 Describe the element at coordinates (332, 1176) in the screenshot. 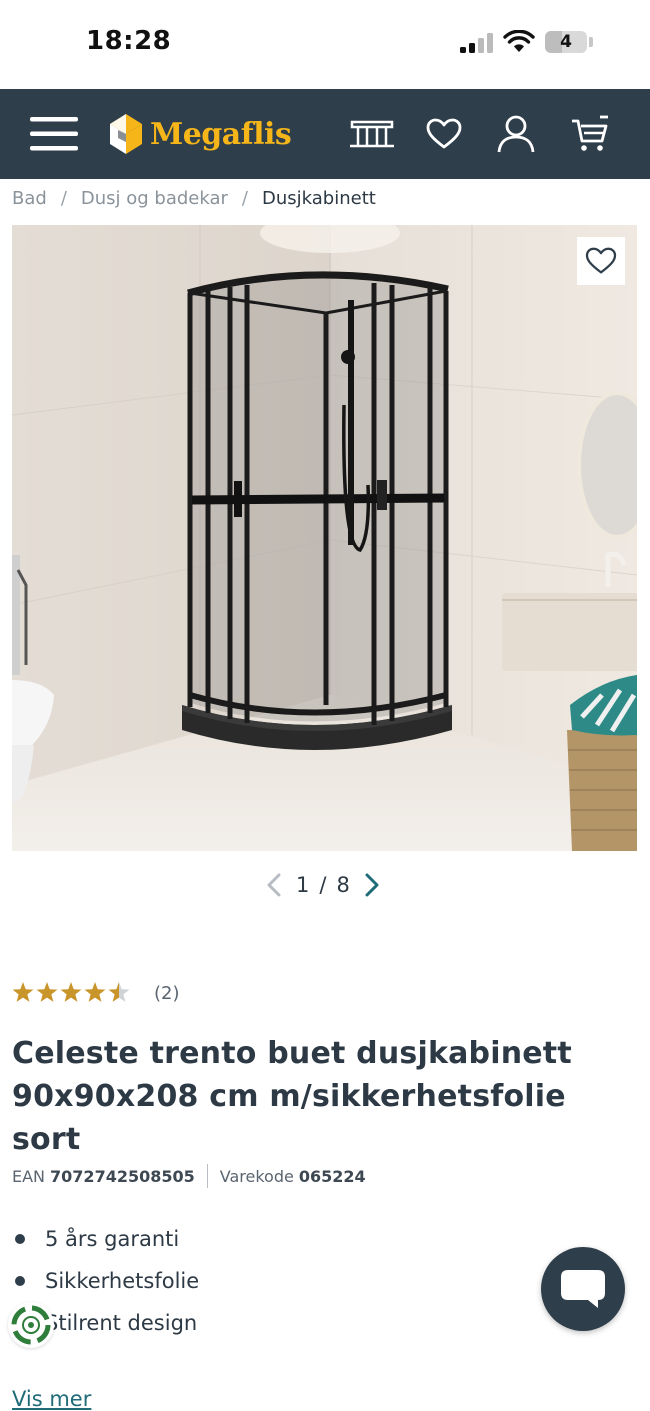

I see `item-code-value: 065224` at that location.